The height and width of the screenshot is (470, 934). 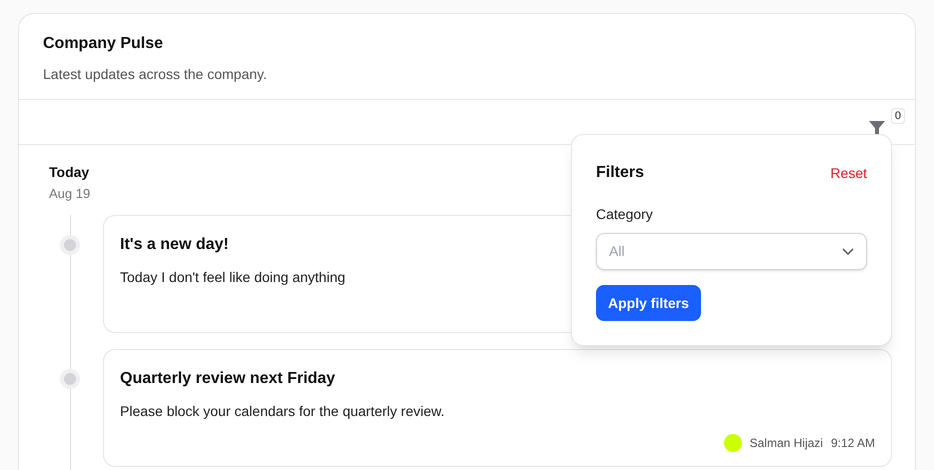 I want to click on popover-title: Filters, so click(x=620, y=173).